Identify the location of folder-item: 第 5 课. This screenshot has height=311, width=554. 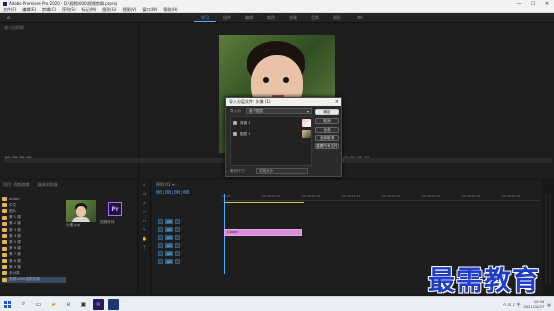
(34, 242).